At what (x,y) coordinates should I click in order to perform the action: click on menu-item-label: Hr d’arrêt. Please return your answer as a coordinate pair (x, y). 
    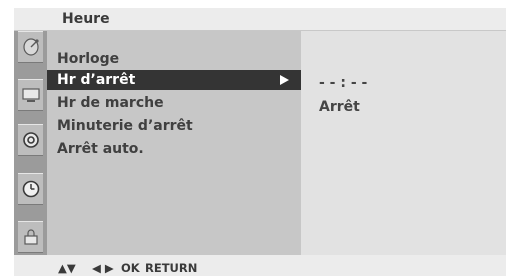
    Looking at the image, I should click on (96, 80).